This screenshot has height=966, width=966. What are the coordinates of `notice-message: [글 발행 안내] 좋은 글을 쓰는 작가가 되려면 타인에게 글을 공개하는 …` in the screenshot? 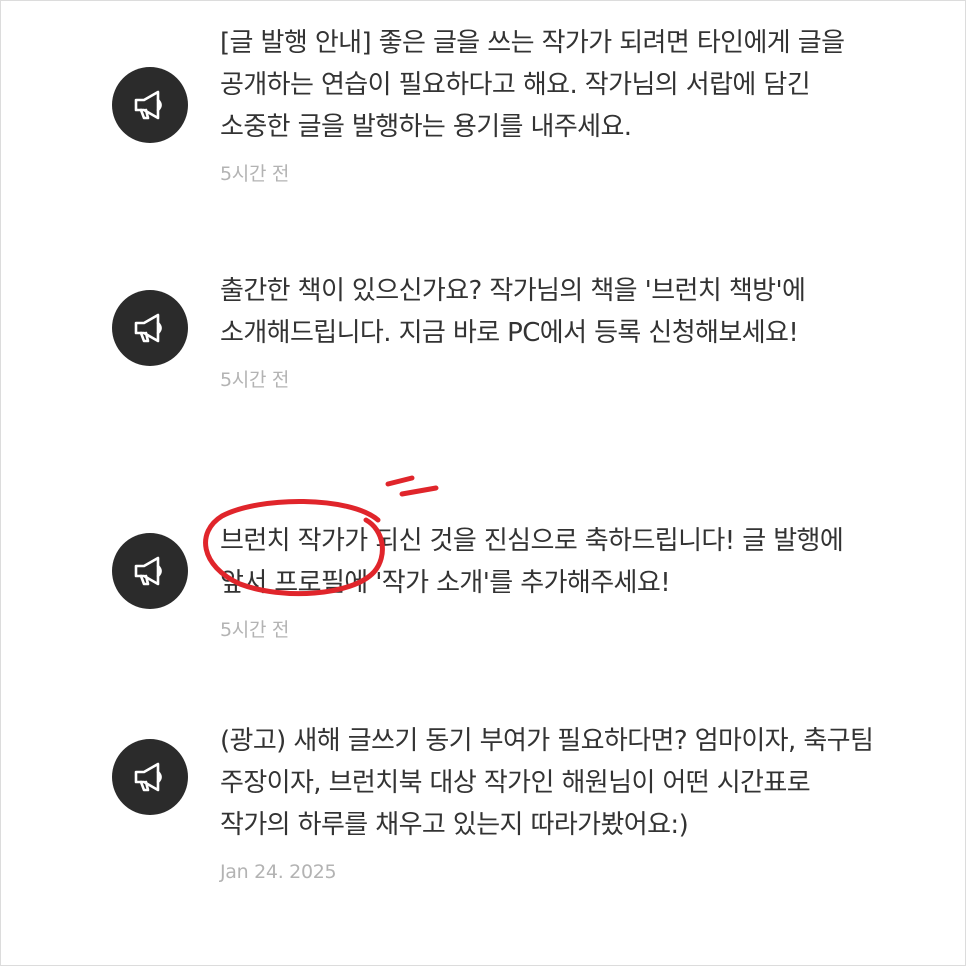 It's located at (532, 85).